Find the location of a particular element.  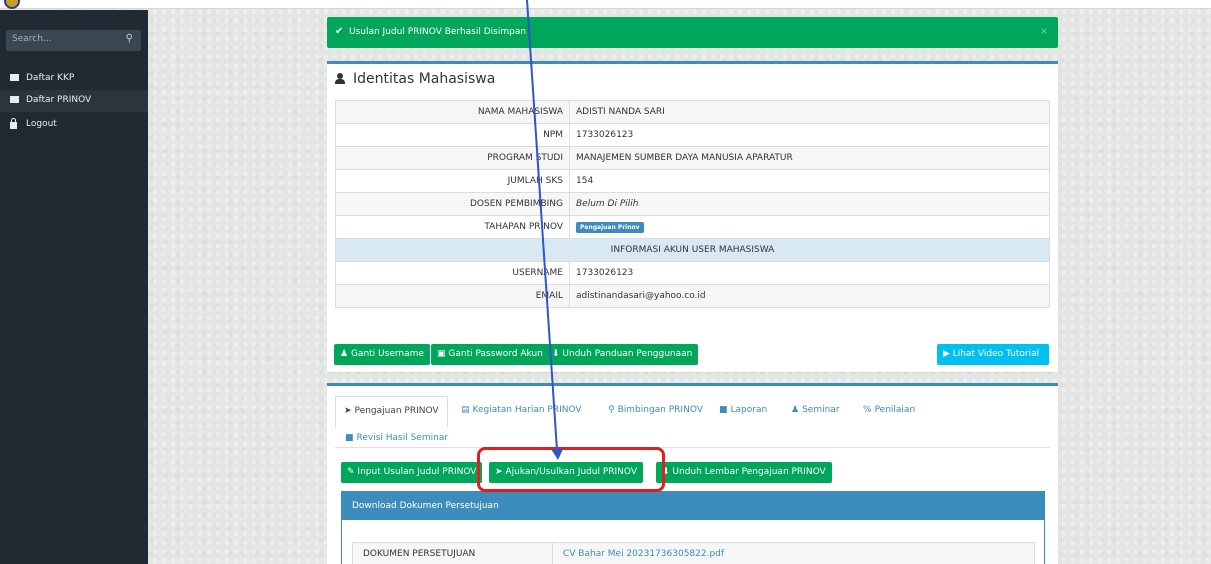

arrow-head is located at coordinates (557, 454).